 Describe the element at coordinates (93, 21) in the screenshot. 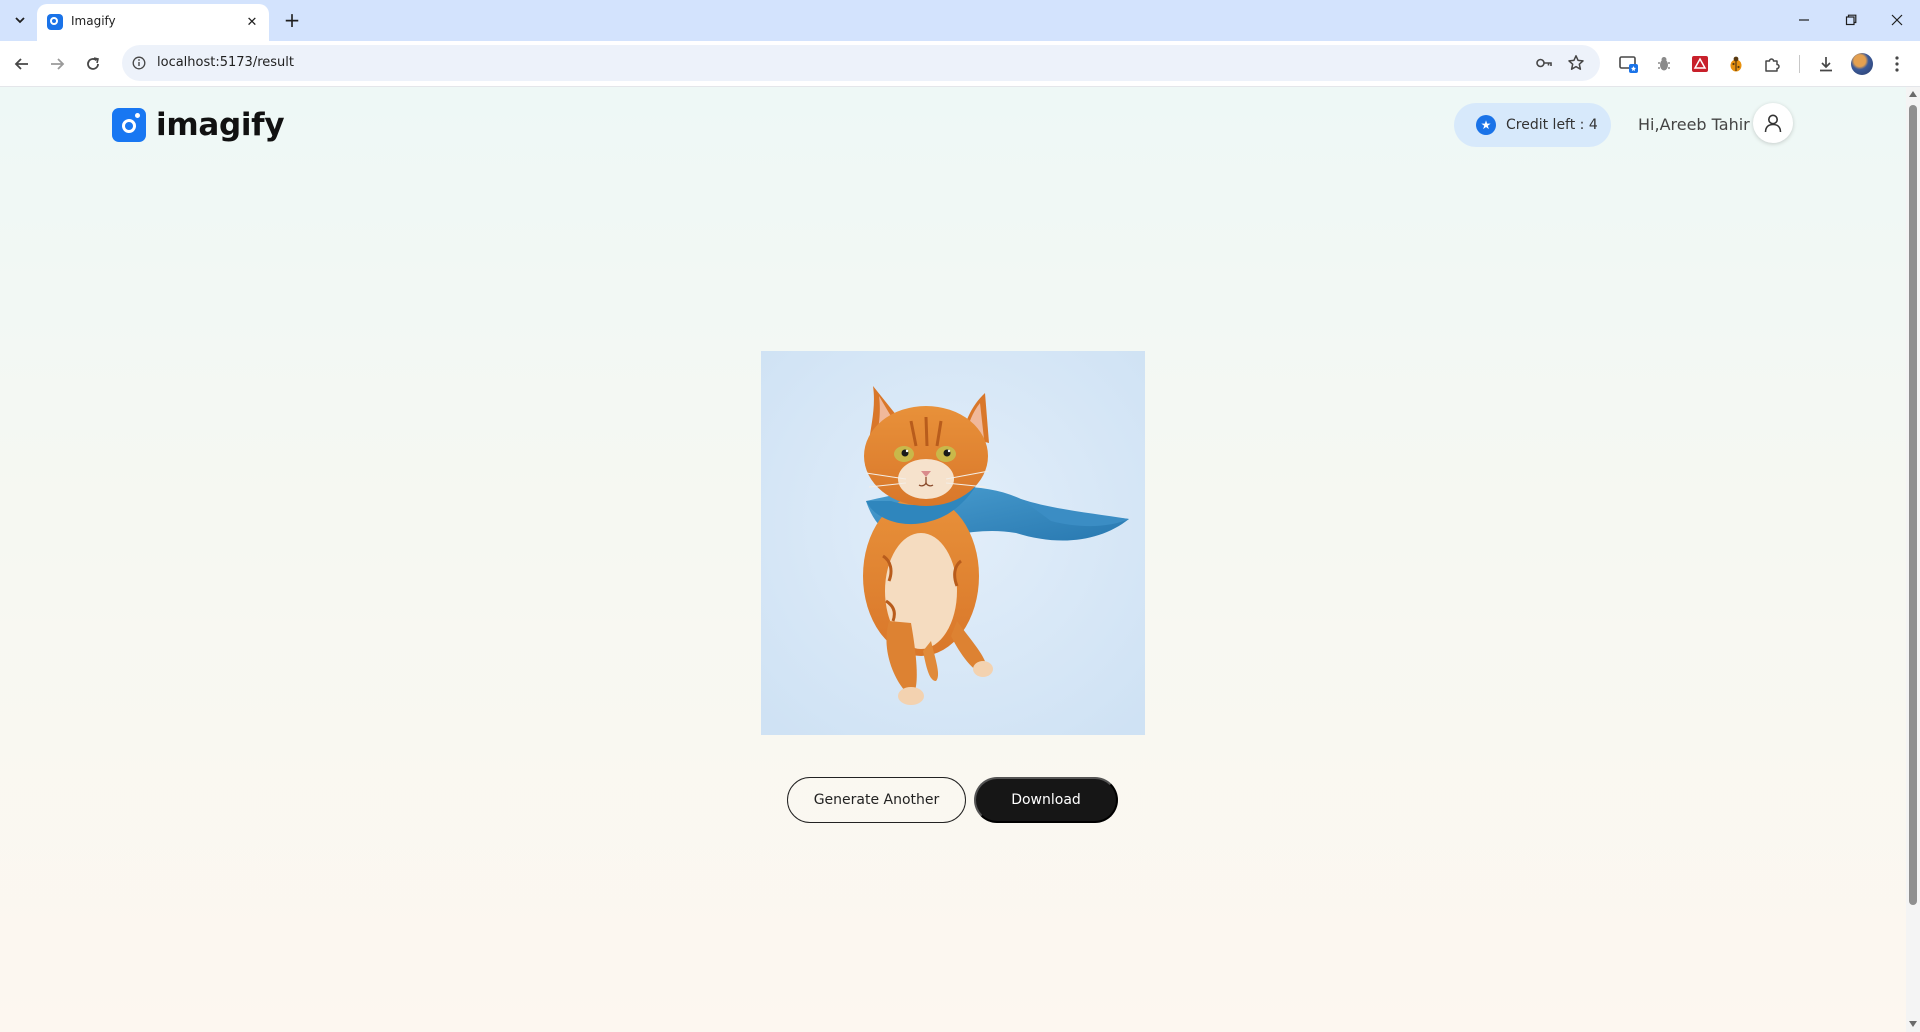

I see `tab-title: Imagify` at that location.